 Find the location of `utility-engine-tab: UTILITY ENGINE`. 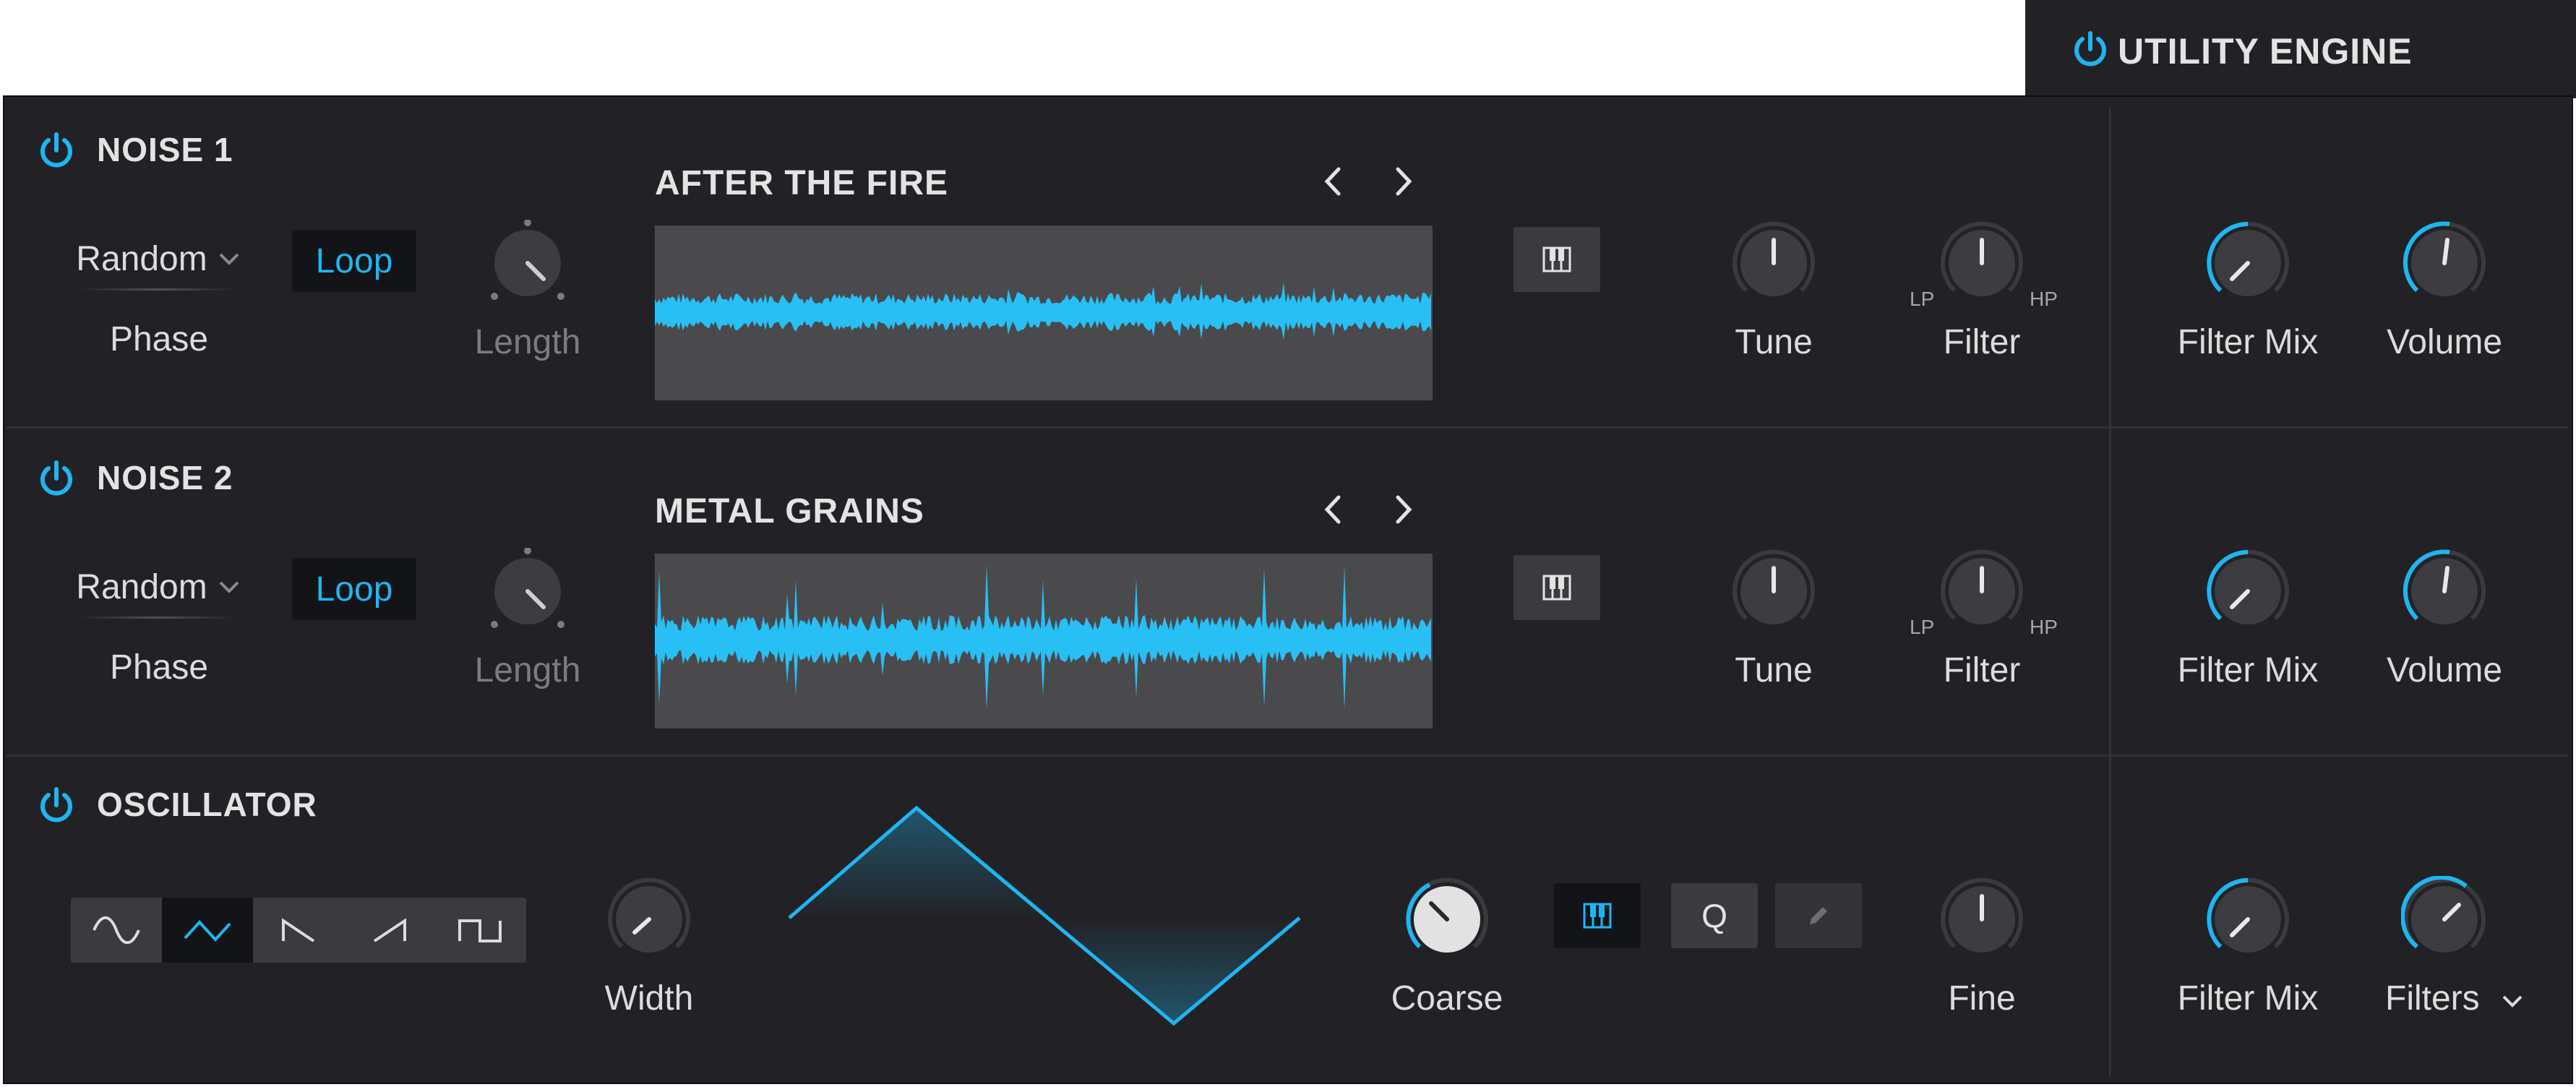

utility-engine-tab: UTILITY ENGINE is located at coordinates (2301, 49).